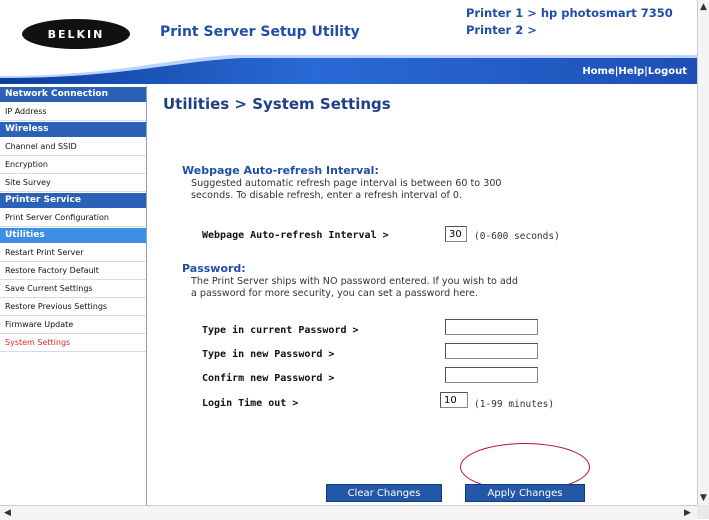  What do you see at coordinates (73, 343) in the screenshot?
I see `sidebar-item-system-settings: System Settings` at bounding box center [73, 343].